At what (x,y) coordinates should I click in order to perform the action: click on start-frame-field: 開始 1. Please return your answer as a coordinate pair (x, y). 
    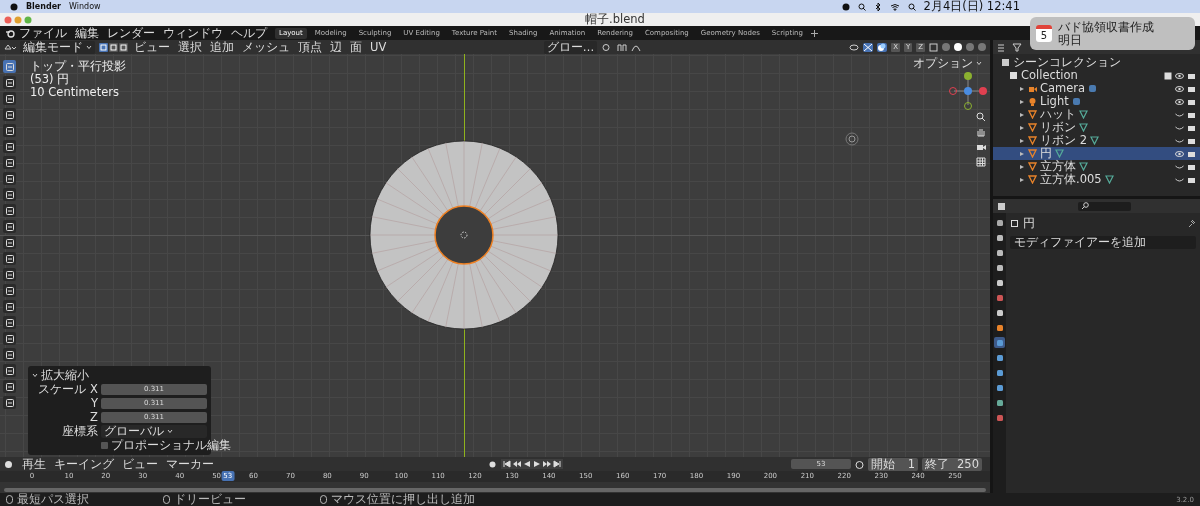
    Looking at the image, I should click on (893, 464).